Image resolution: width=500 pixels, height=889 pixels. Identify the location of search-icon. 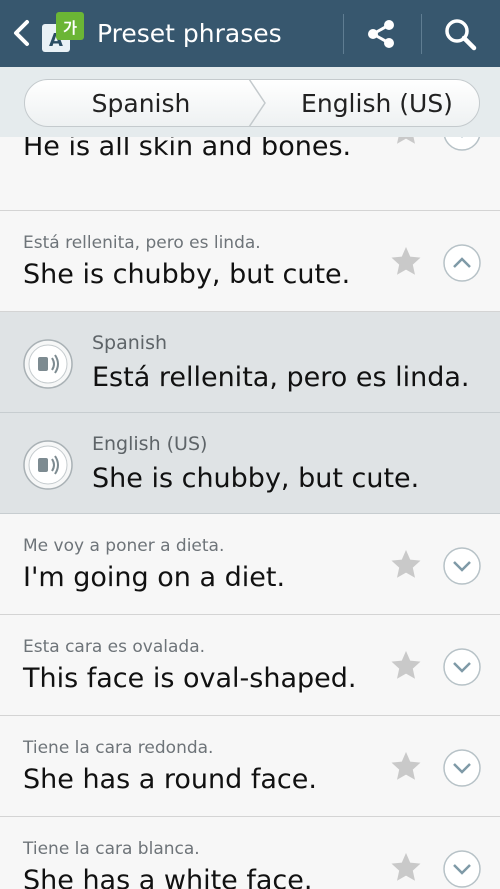
(461, 35).